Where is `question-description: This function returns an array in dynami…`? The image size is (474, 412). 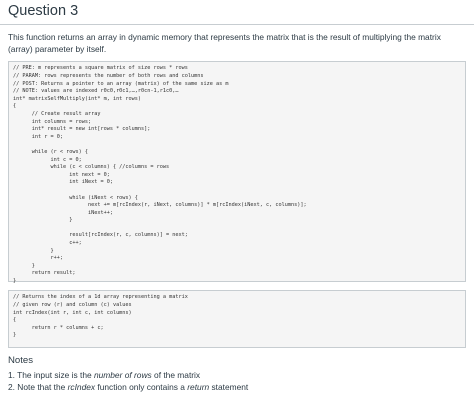
question-description: This function returns an array in dynami… is located at coordinates (224, 43).